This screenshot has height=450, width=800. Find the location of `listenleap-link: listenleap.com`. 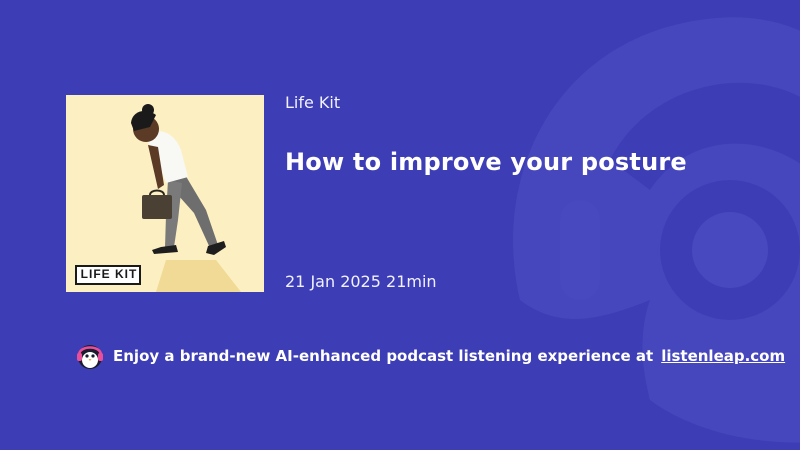

listenleap-link: listenleap.com is located at coordinates (723, 356).